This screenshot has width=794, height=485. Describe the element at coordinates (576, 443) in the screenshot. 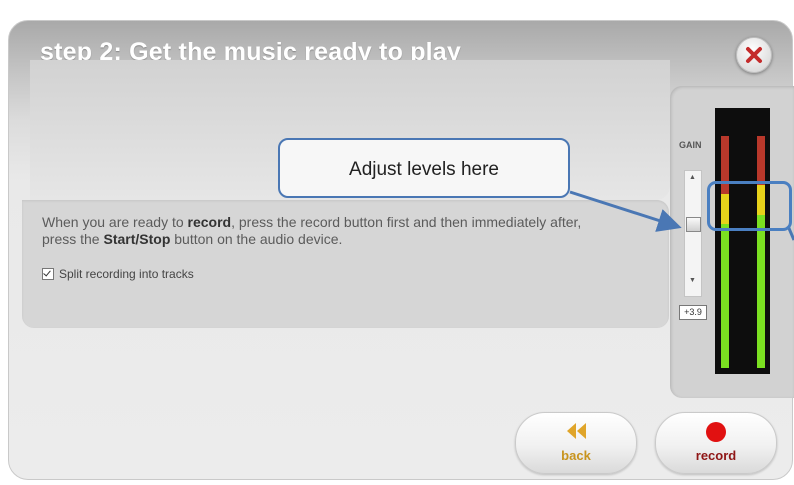

I see `back-button: back` at that location.